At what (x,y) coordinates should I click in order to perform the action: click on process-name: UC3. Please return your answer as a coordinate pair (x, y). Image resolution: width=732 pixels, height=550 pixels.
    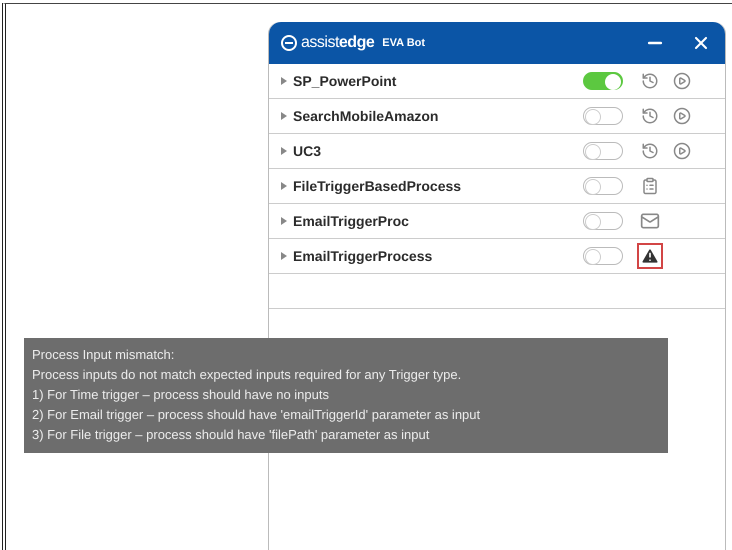
    Looking at the image, I should click on (307, 151).